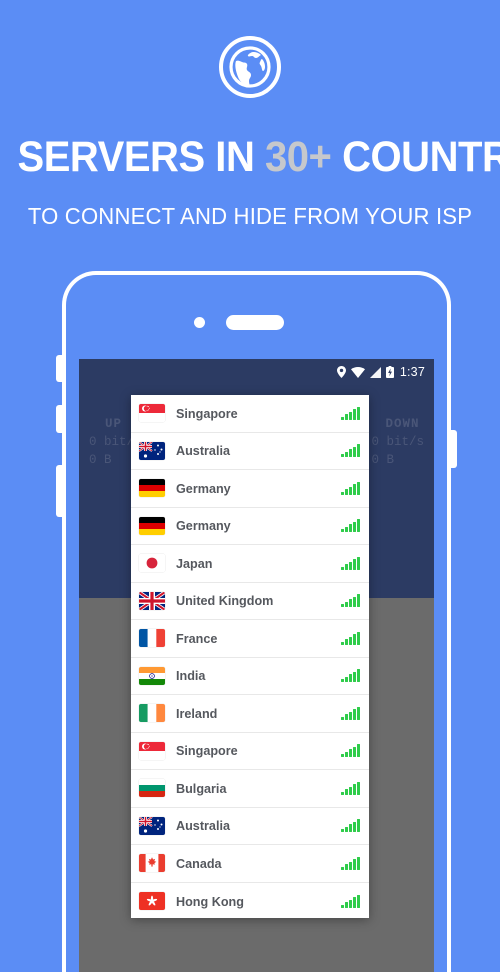 The image size is (500, 972). Describe the element at coordinates (152, 675) in the screenshot. I see `flag-in-icon` at that location.